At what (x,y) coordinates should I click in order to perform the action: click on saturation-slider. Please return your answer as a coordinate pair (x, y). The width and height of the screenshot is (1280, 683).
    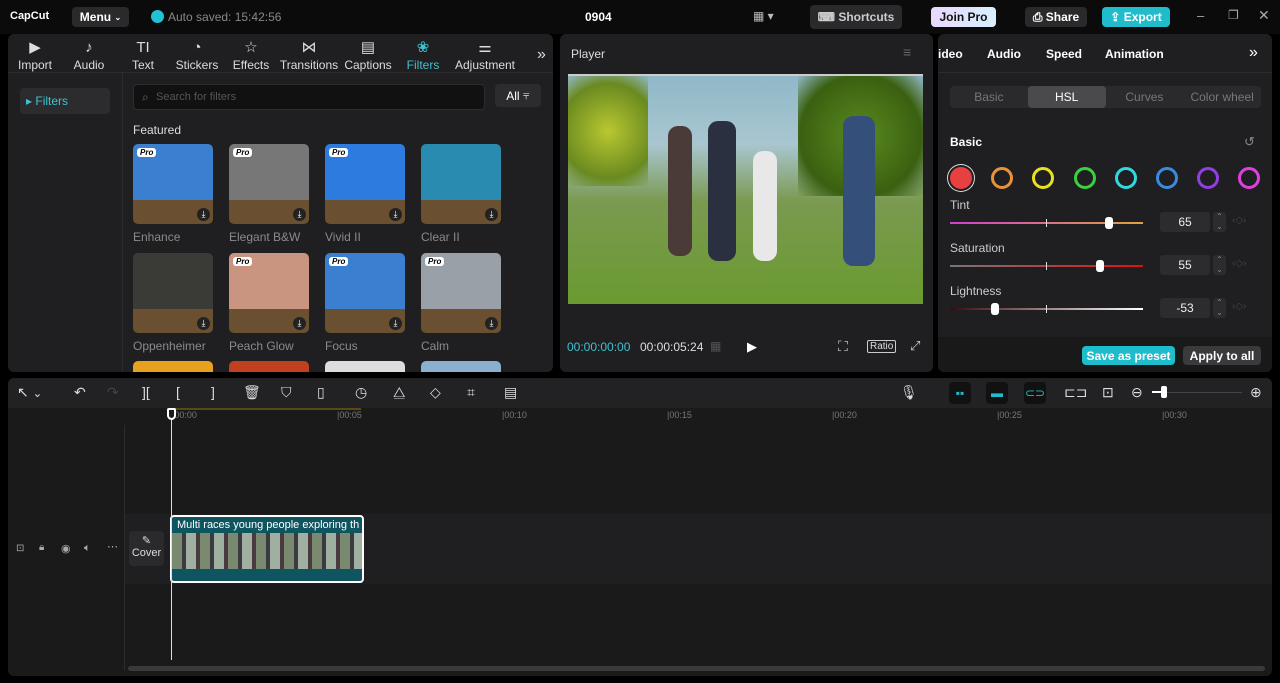
    Looking at the image, I should click on (1046, 266).